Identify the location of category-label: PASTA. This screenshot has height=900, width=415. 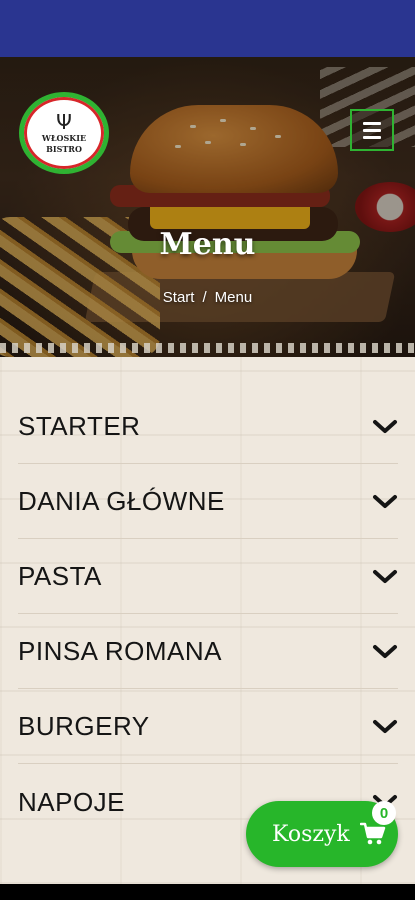
(60, 576).